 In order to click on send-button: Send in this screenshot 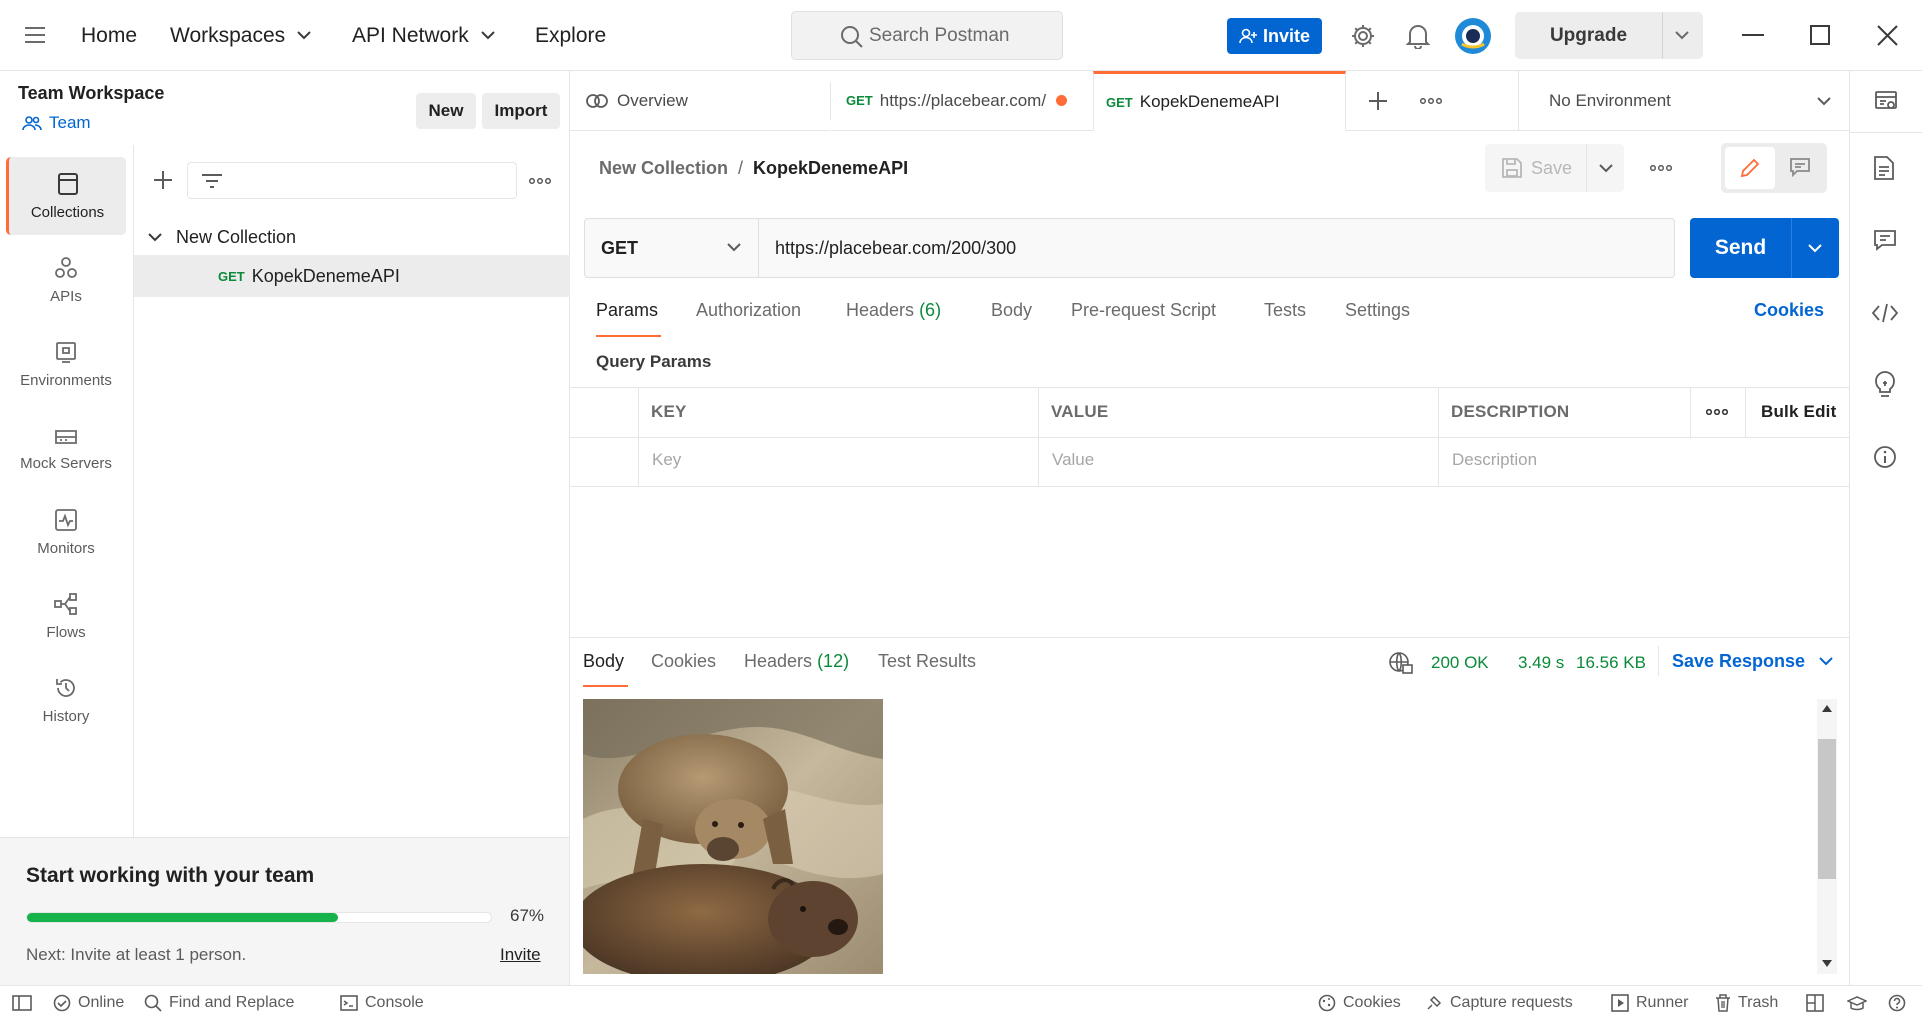, I will do `click(1740, 248)`.